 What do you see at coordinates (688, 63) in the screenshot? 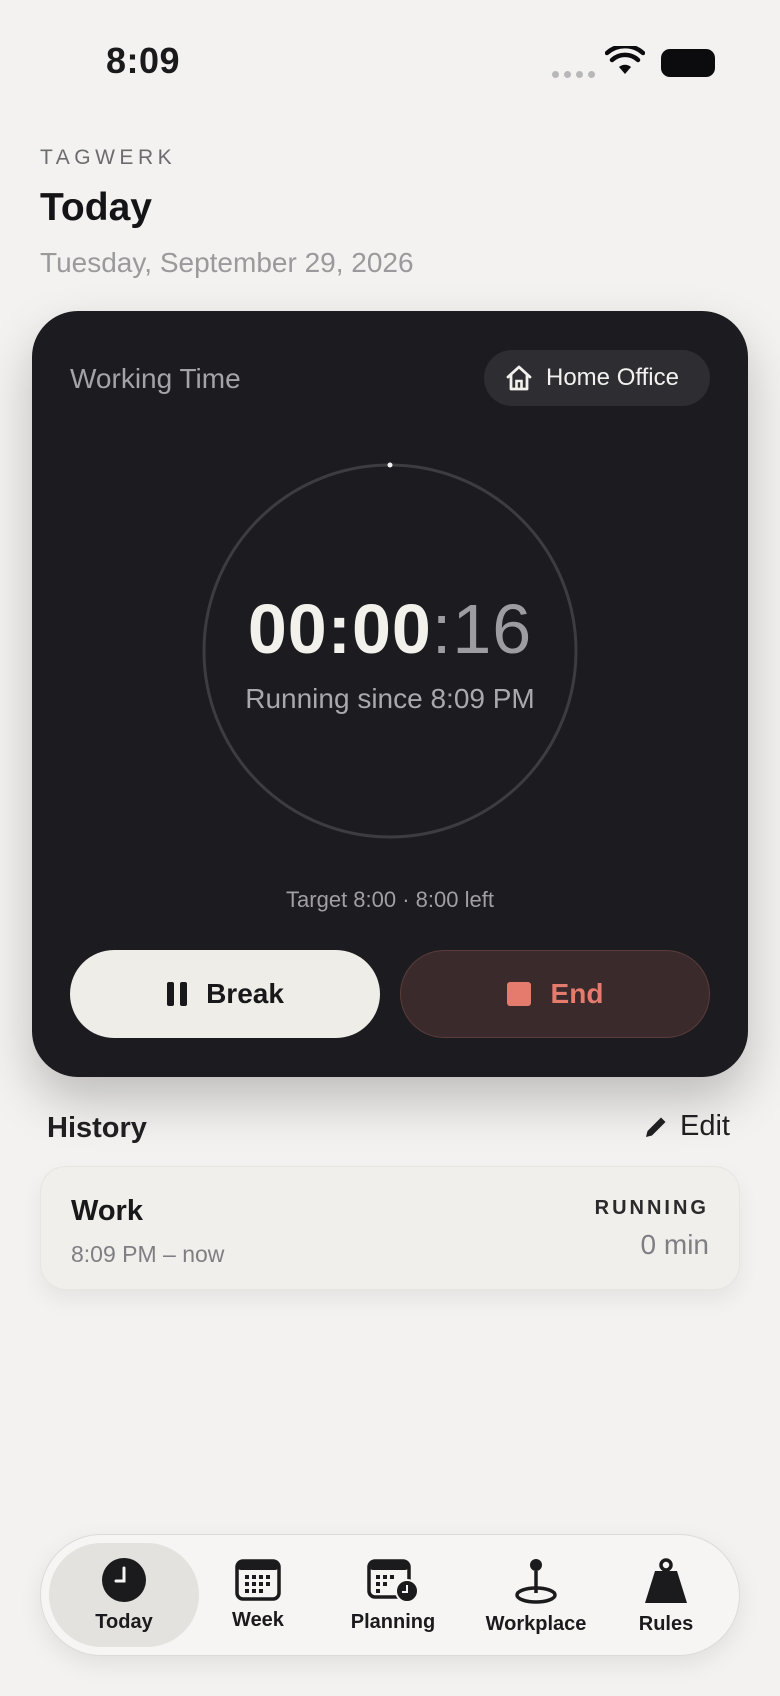
I see `battery-icon` at bounding box center [688, 63].